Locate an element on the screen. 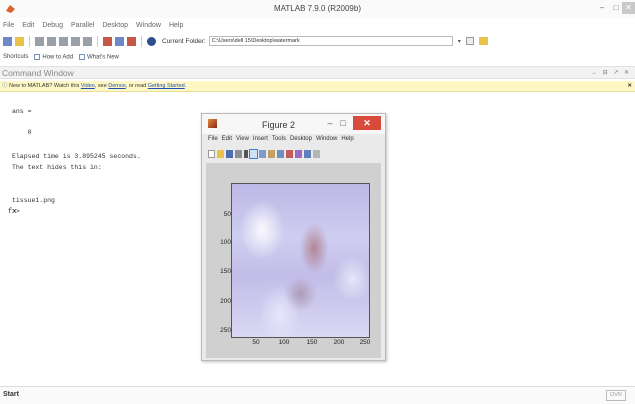  x-tick-label: 200 is located at coordinates (339, 342).